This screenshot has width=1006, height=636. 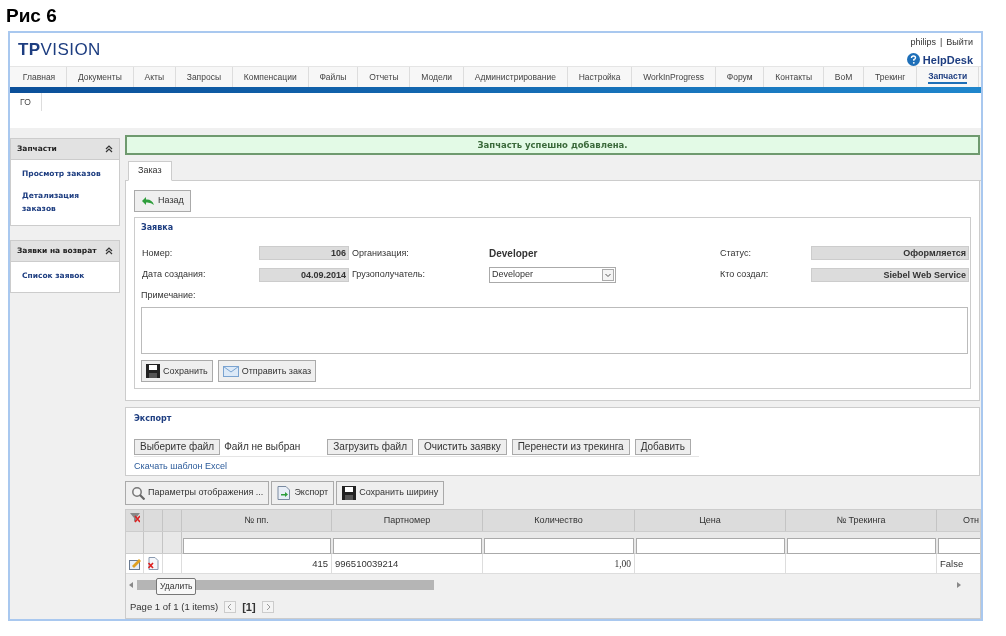 What do you see at coordinates (407, 520) in the screenshot?
I see `column-header: Партномер` at bounding box center [407, 520].